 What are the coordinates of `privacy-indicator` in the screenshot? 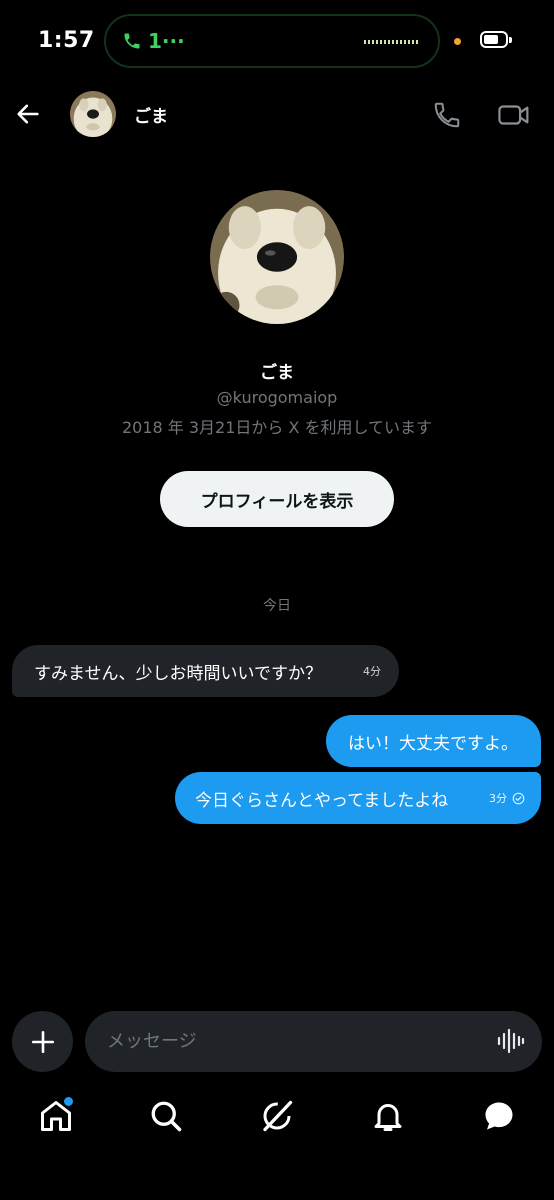 It's located at (457, 41).